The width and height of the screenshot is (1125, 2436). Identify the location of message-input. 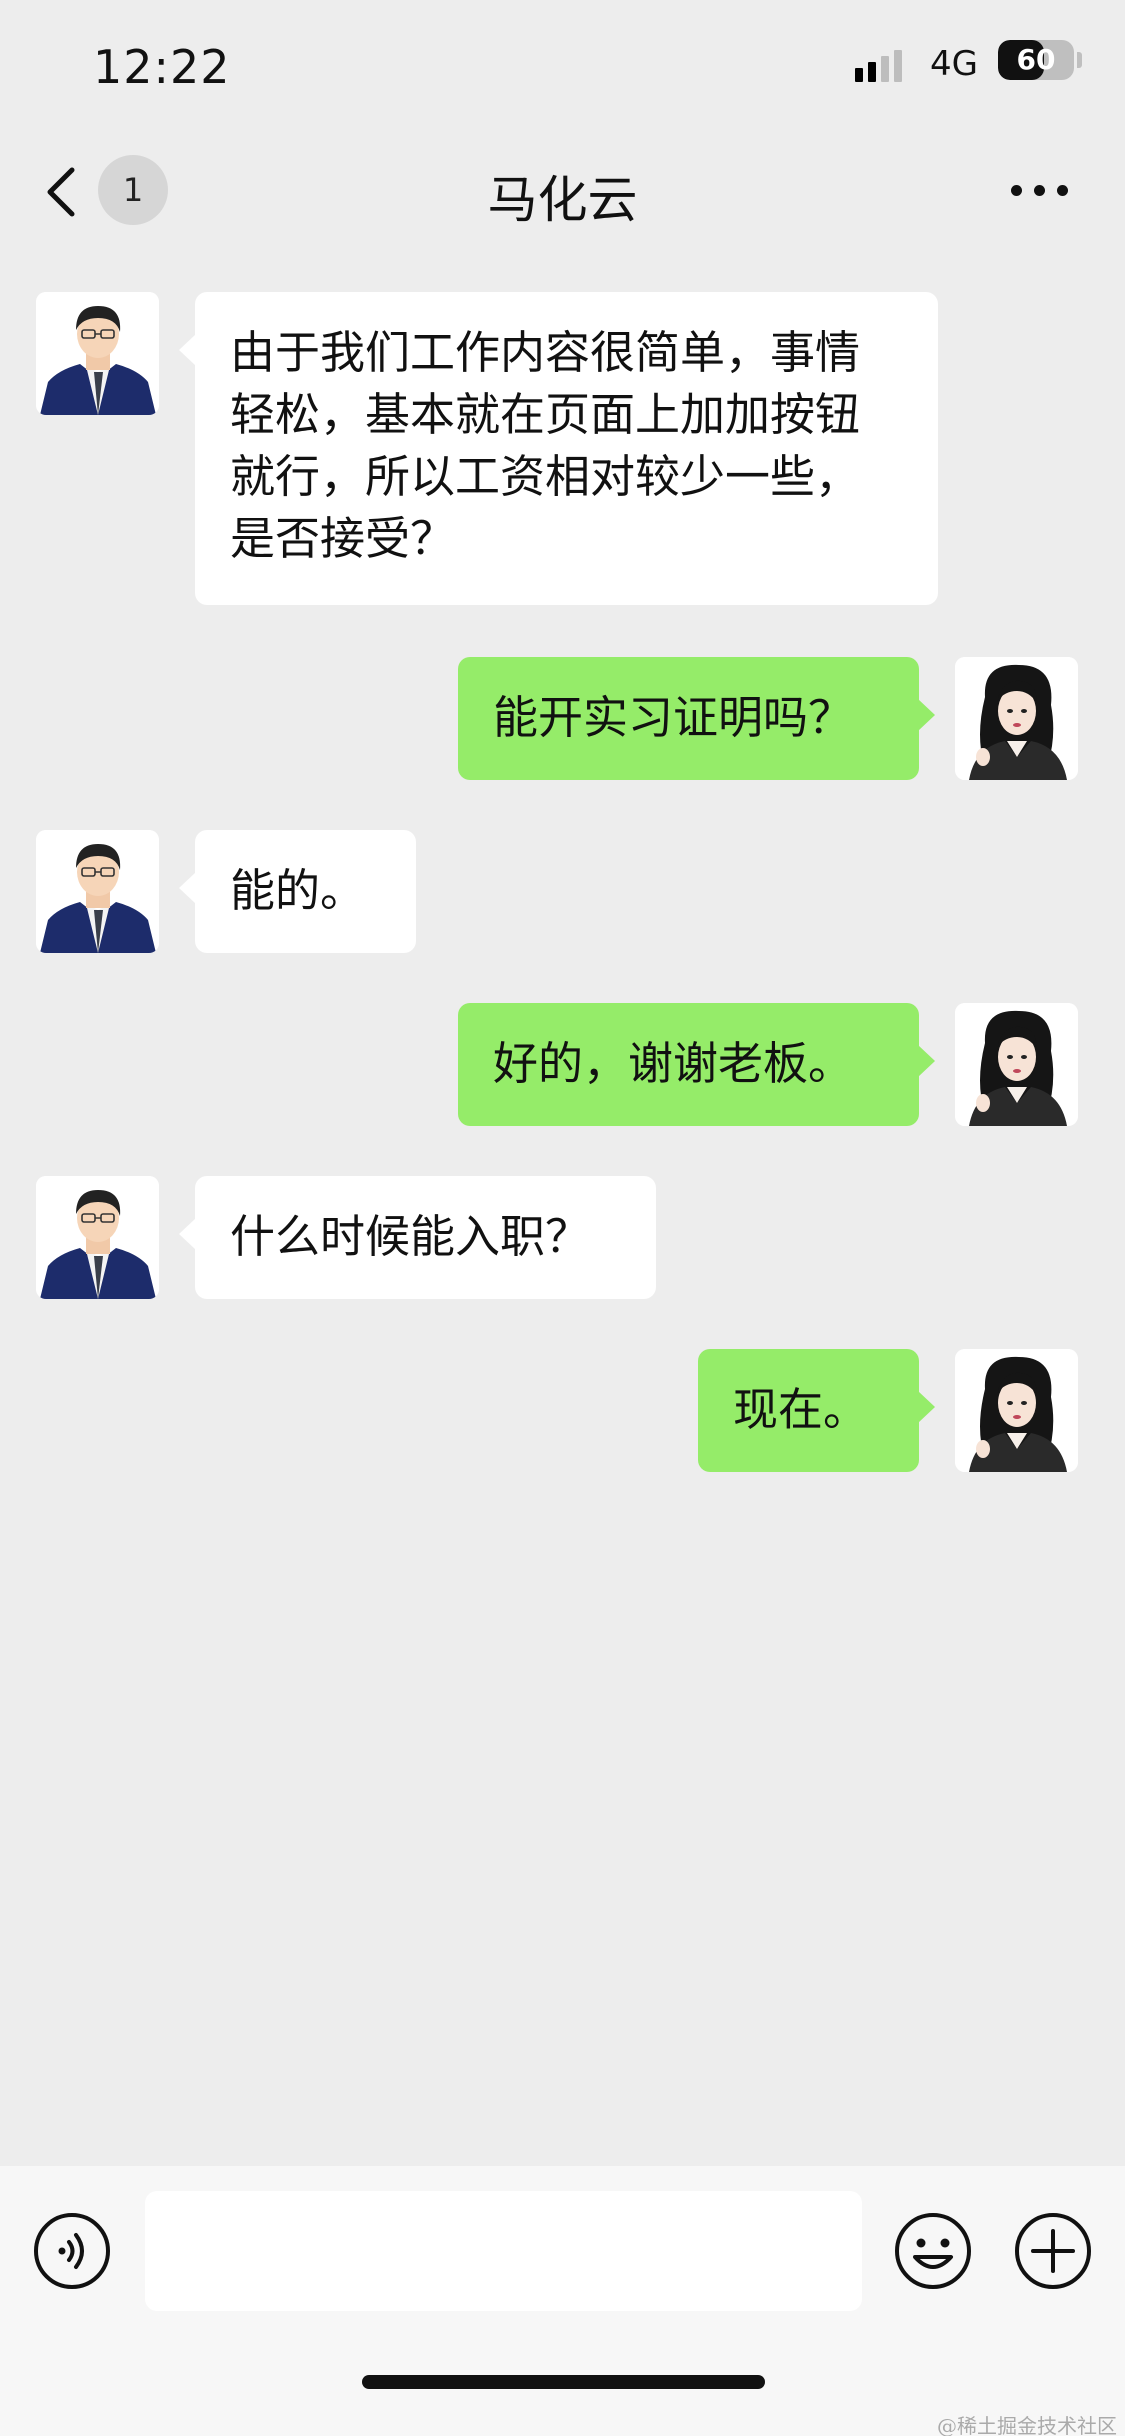
(503, 2251).